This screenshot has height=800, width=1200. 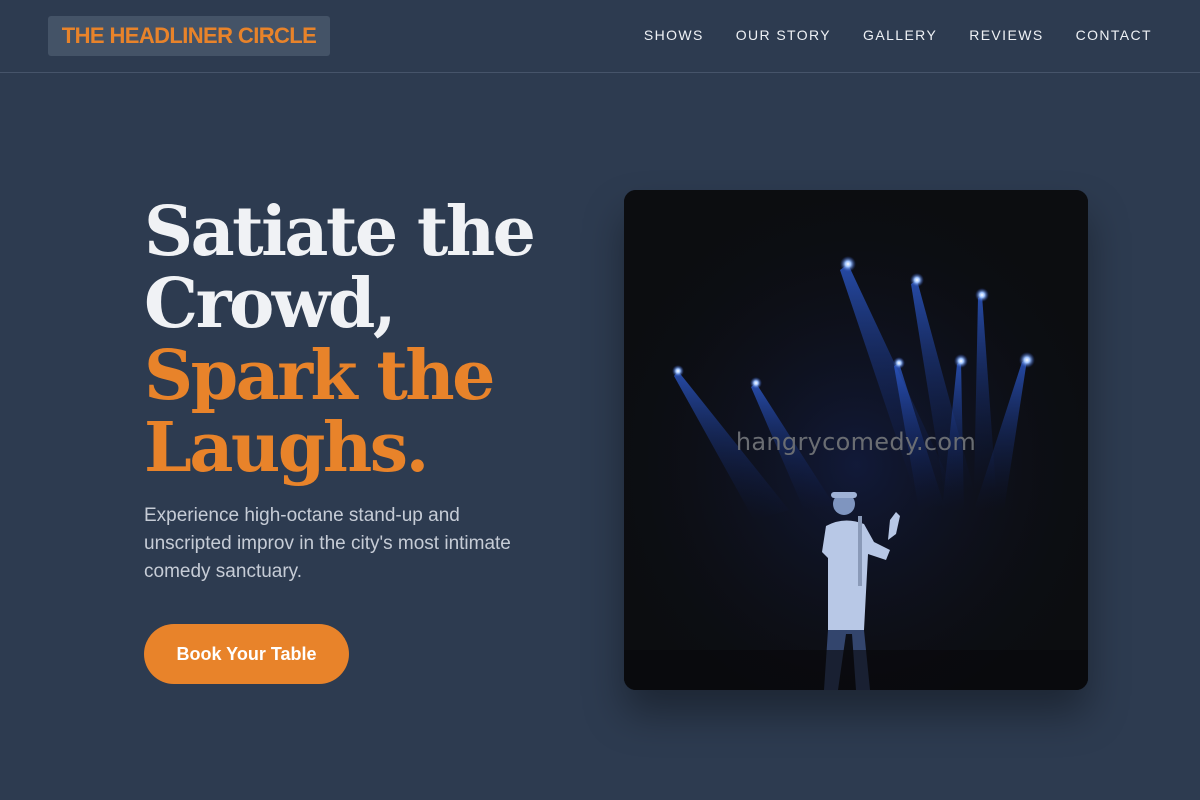 I want to click on nav-item-contact: CONTACT, so click(x=1114, y=35).